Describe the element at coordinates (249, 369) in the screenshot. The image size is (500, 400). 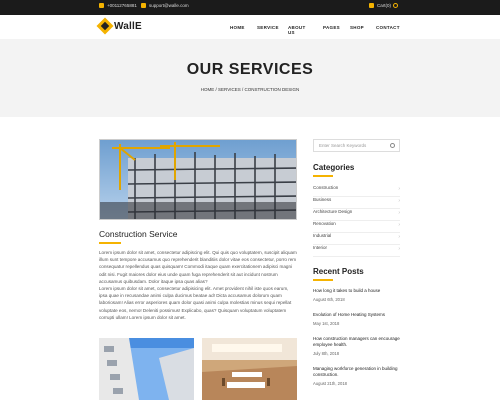
I see `gallery-image-interior` at that location.